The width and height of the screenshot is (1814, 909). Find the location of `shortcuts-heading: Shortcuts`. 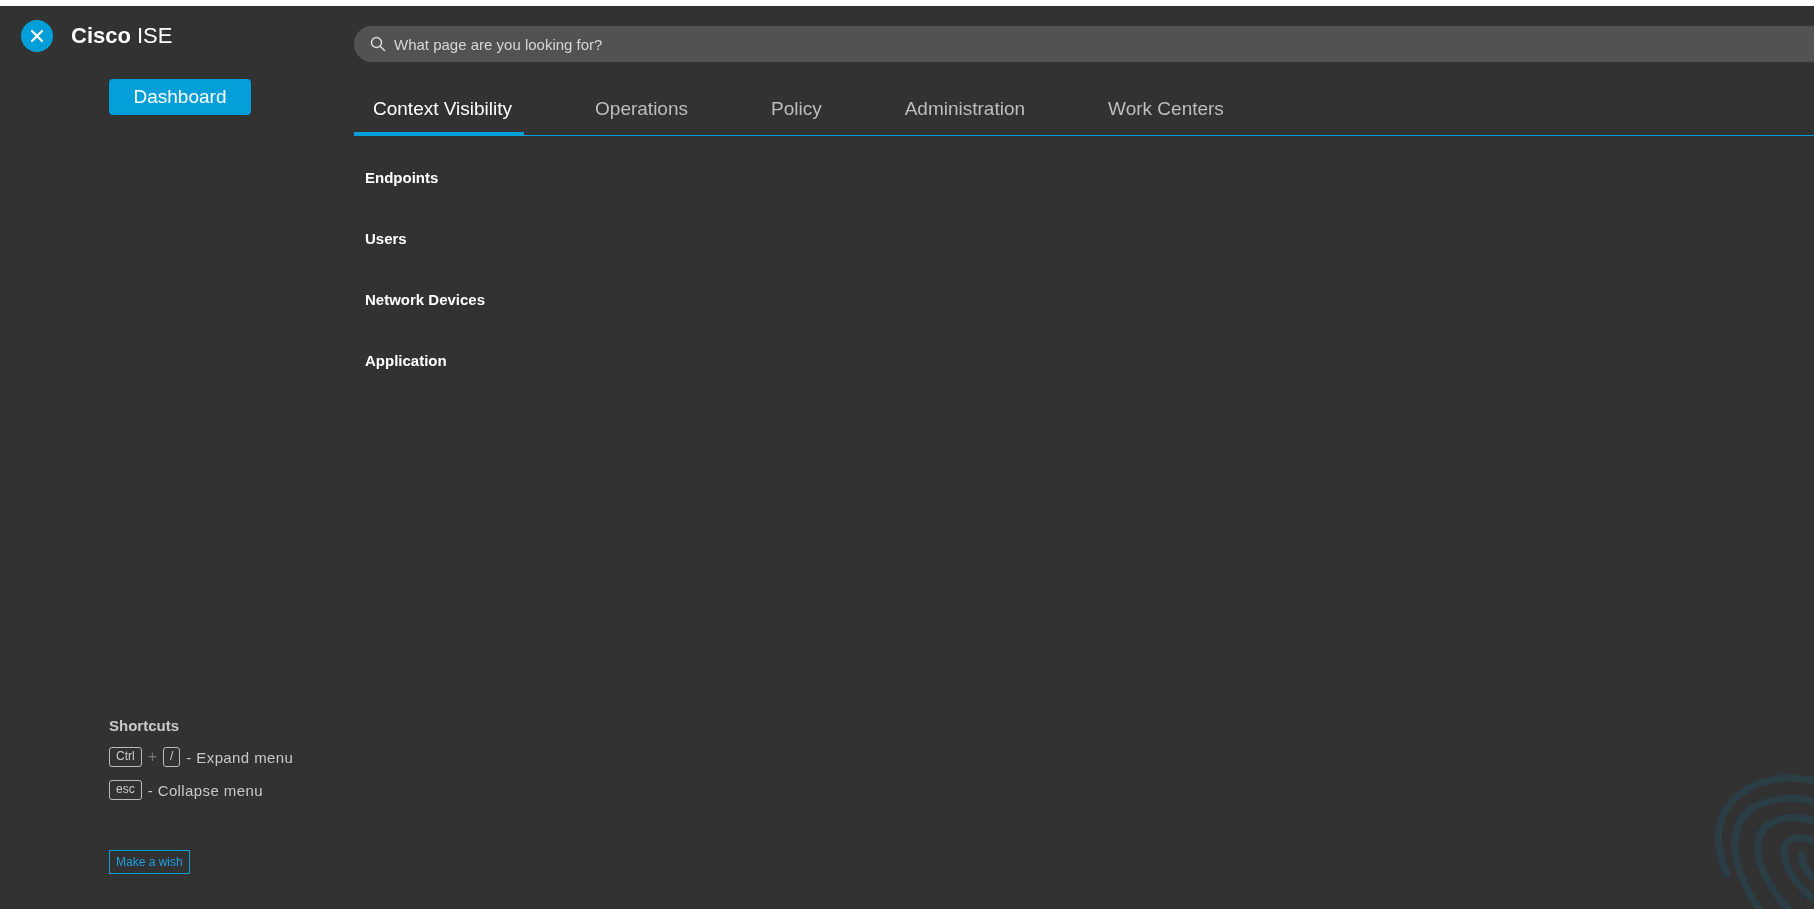

shortcuts-heading: Shortcuts is located at coordinates (144, 725).